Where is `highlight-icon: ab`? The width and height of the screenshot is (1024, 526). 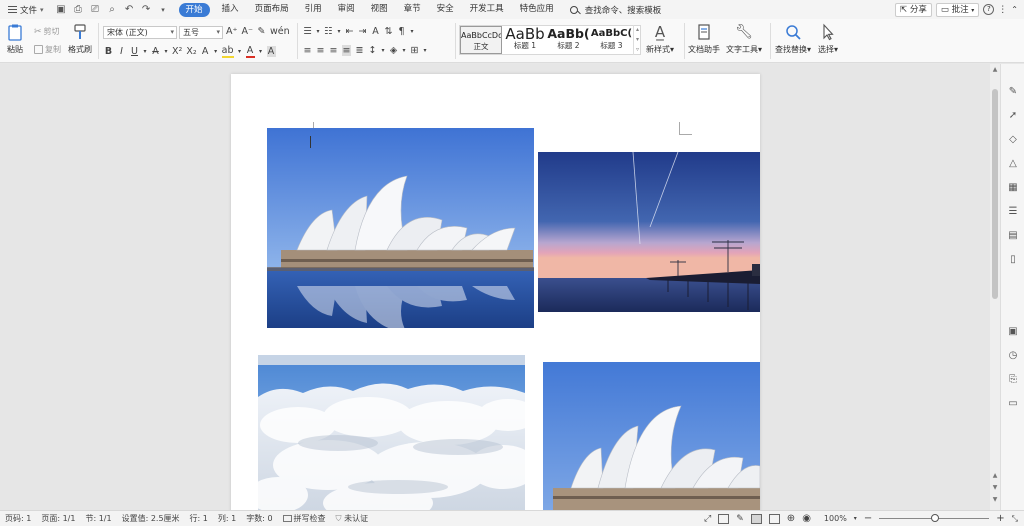
highlight-icon: ab is located at coordinates (227, 51).